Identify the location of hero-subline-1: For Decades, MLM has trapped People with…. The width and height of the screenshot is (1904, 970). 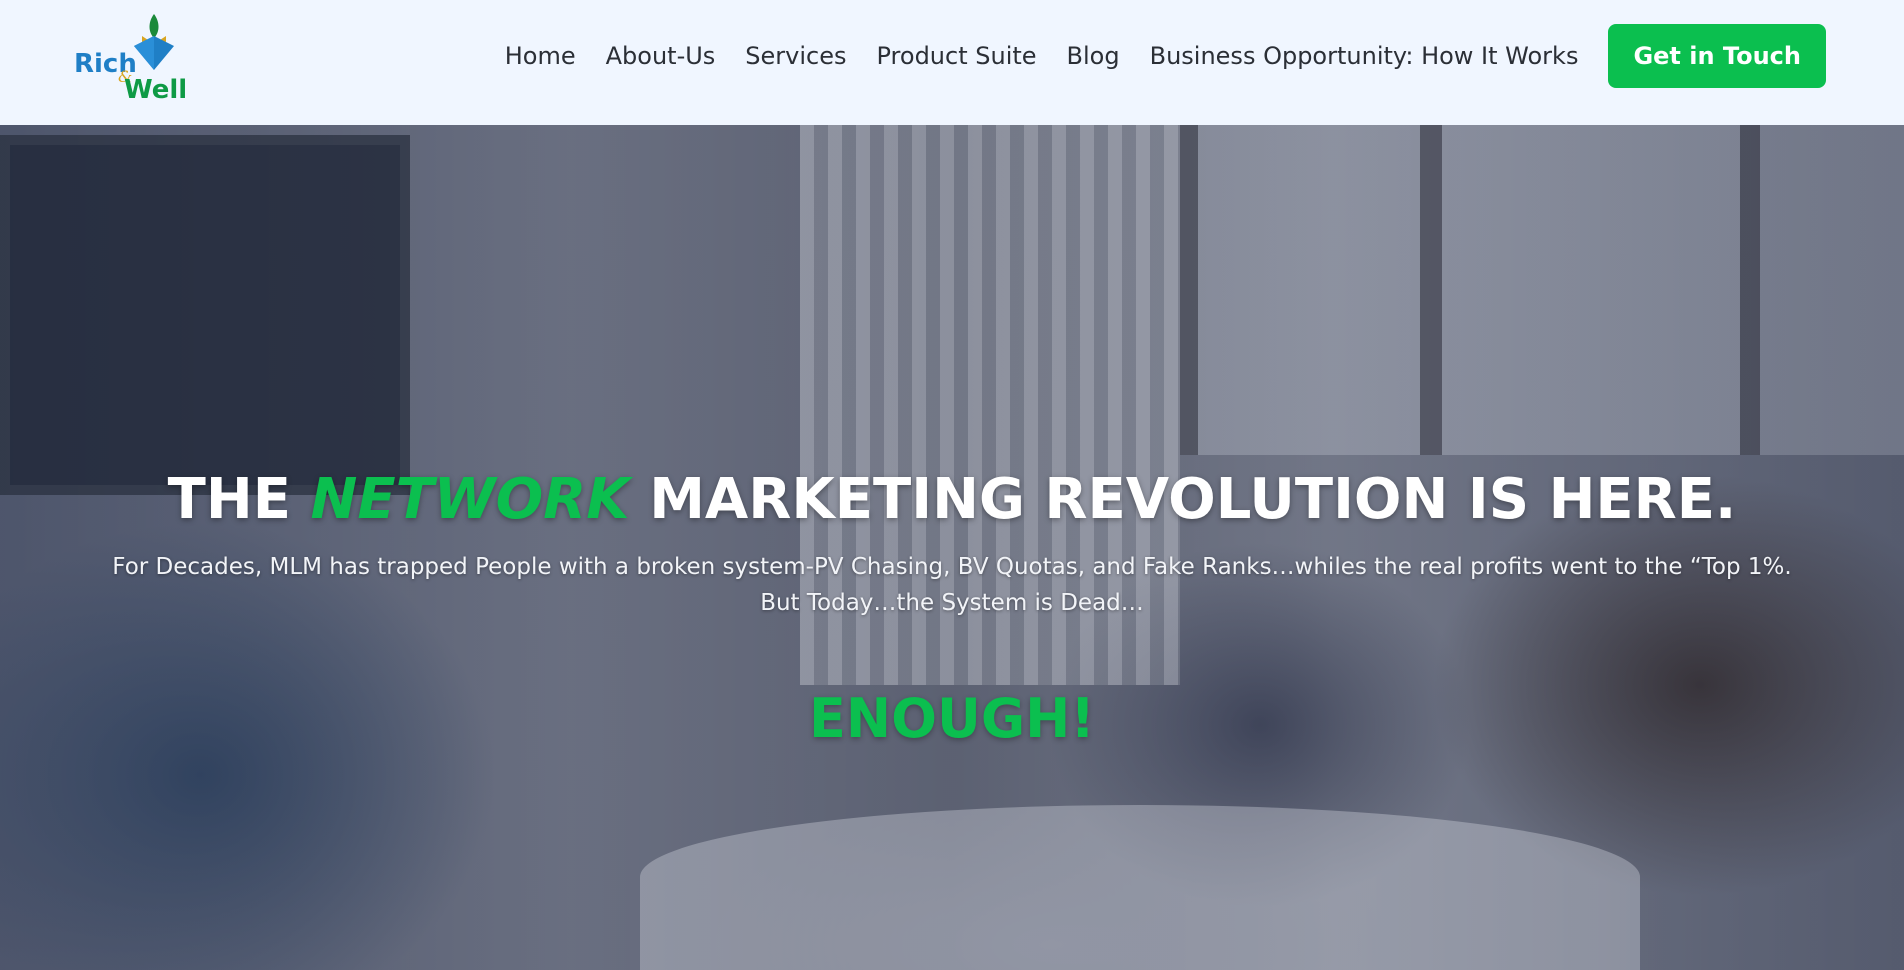
(952, 567).